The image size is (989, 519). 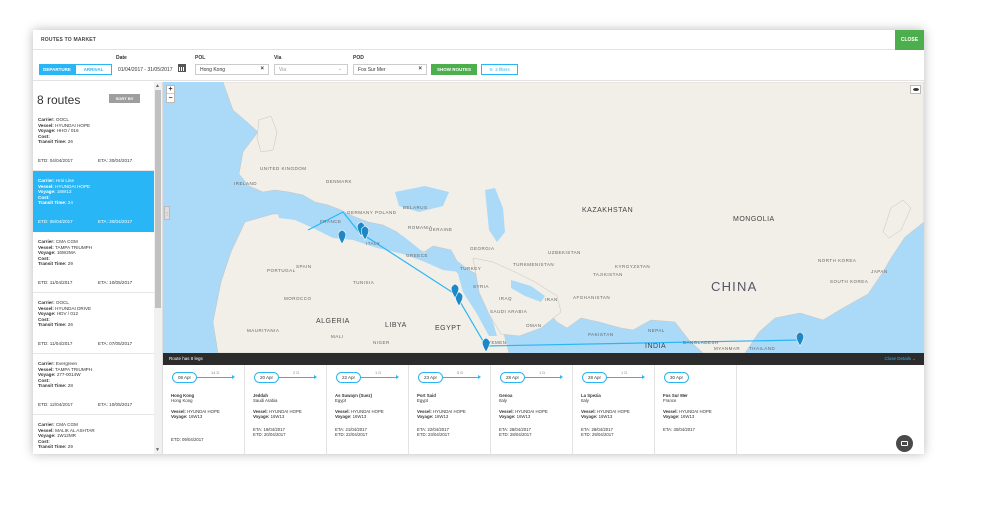 I want to click on pod-field: Fos Sur Mer ×, so click(x=390, y=69).